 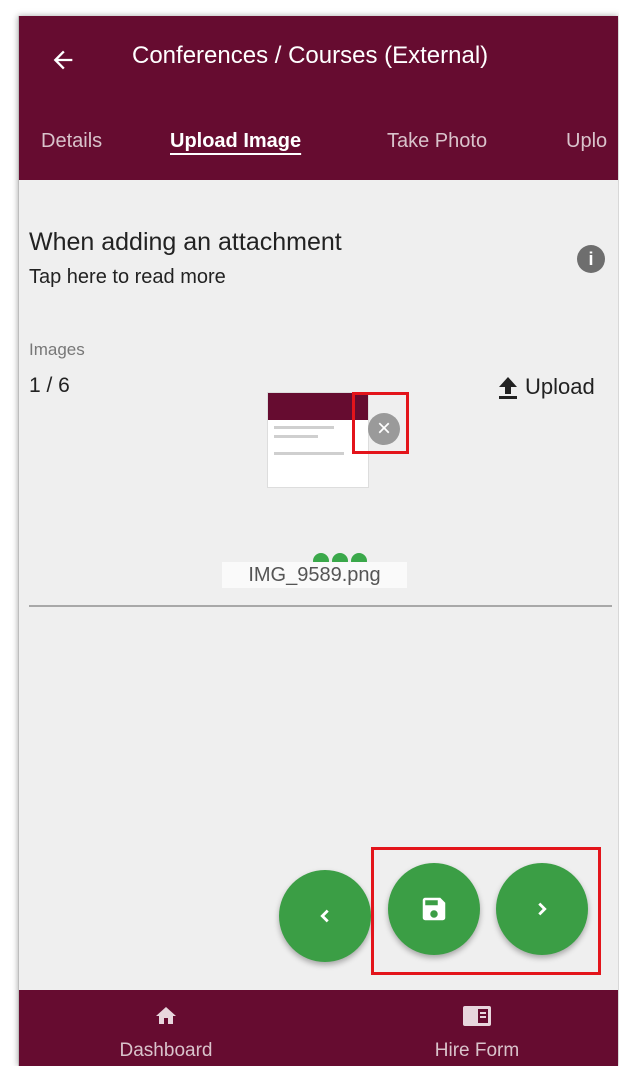 What do you see at coordinates (314, 575) in the screenshot?
I see `attachment-filename: IMG_9589.png` at bounding box center [314, 575].